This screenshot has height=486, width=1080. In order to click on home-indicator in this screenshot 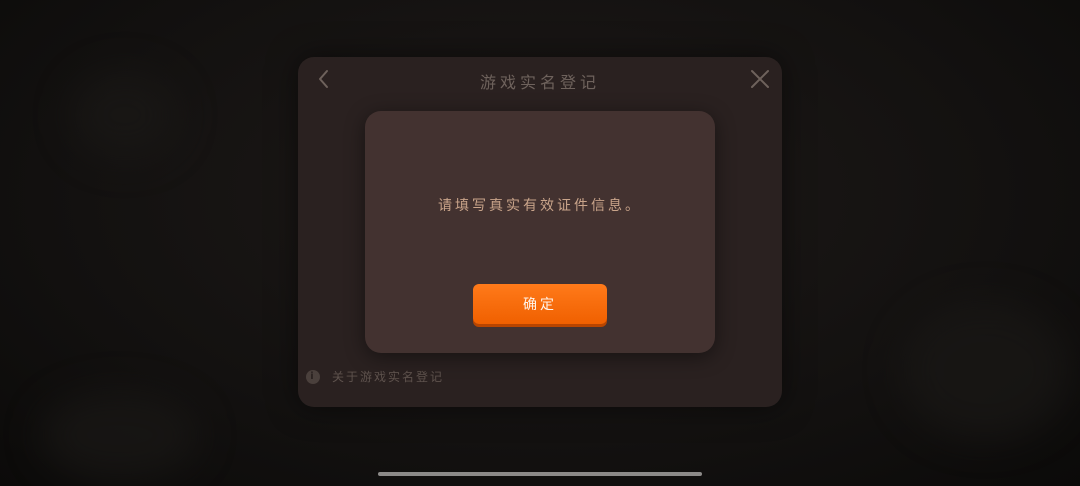, I will do `click(540, 474)`.